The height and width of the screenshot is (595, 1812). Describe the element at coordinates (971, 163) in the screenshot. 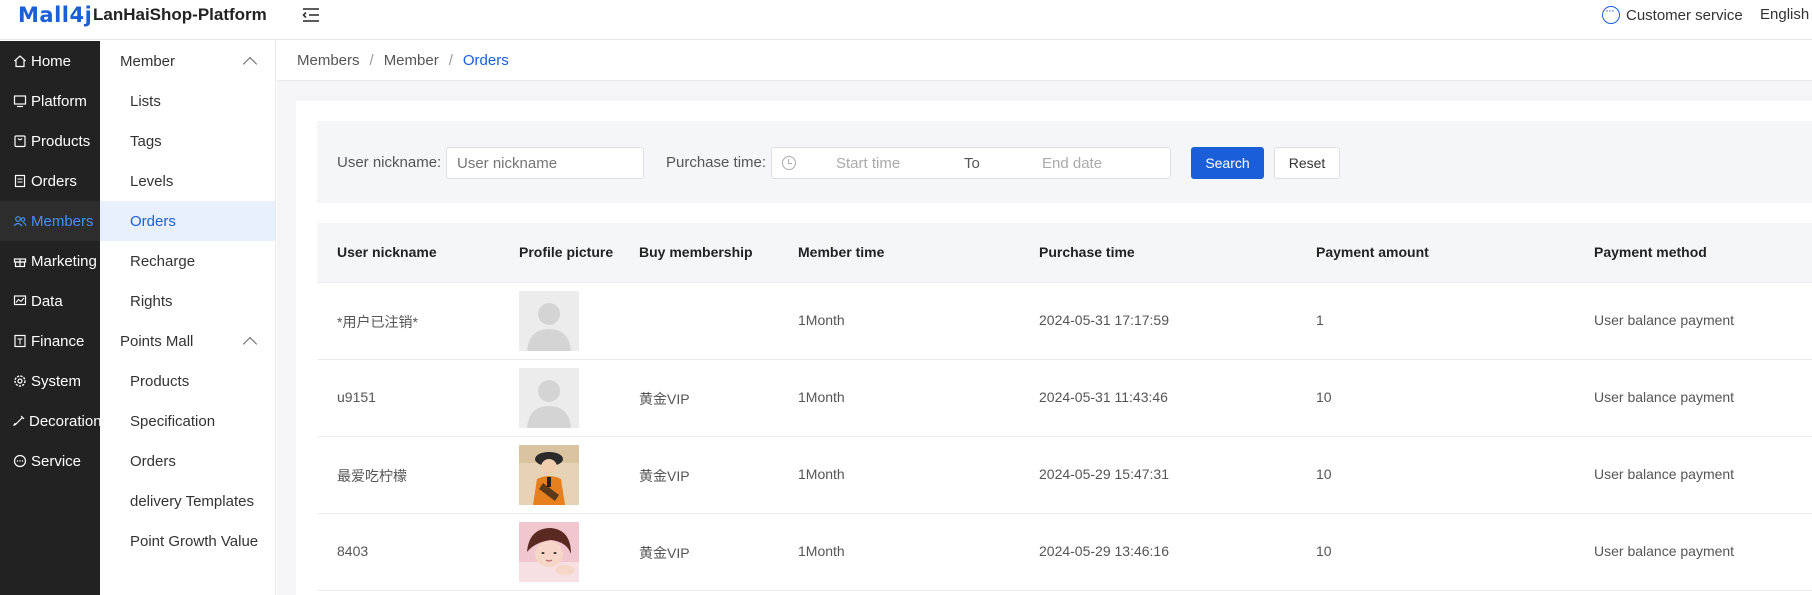

I see `purchase-date-range: Start time To End date` at that location.